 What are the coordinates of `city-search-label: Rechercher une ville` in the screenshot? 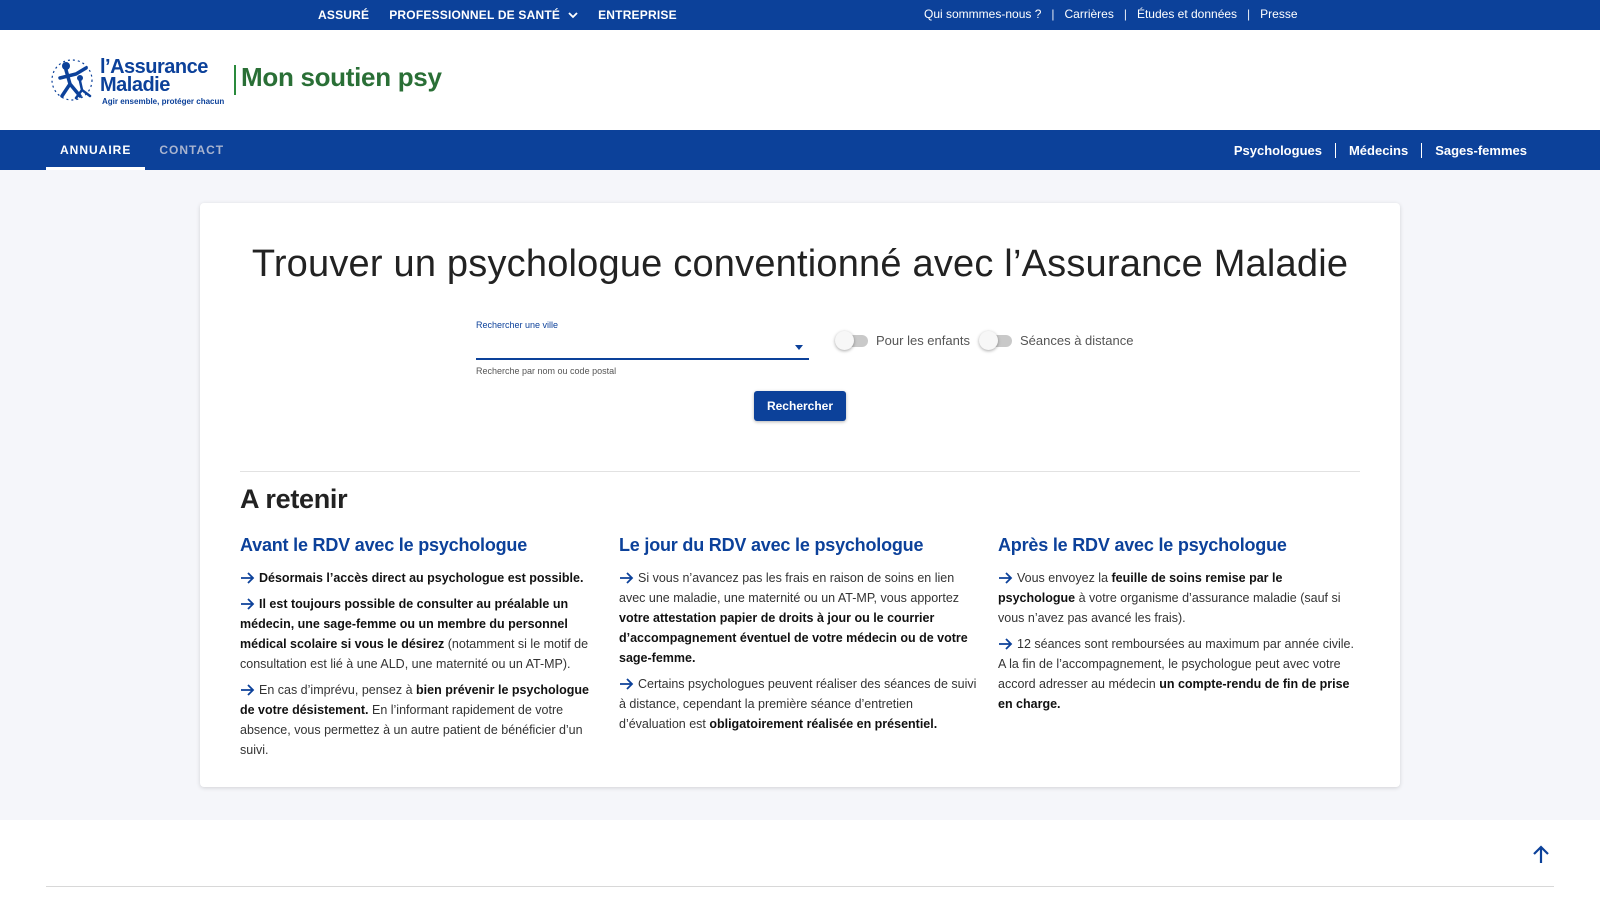 It's located at (517, 325).